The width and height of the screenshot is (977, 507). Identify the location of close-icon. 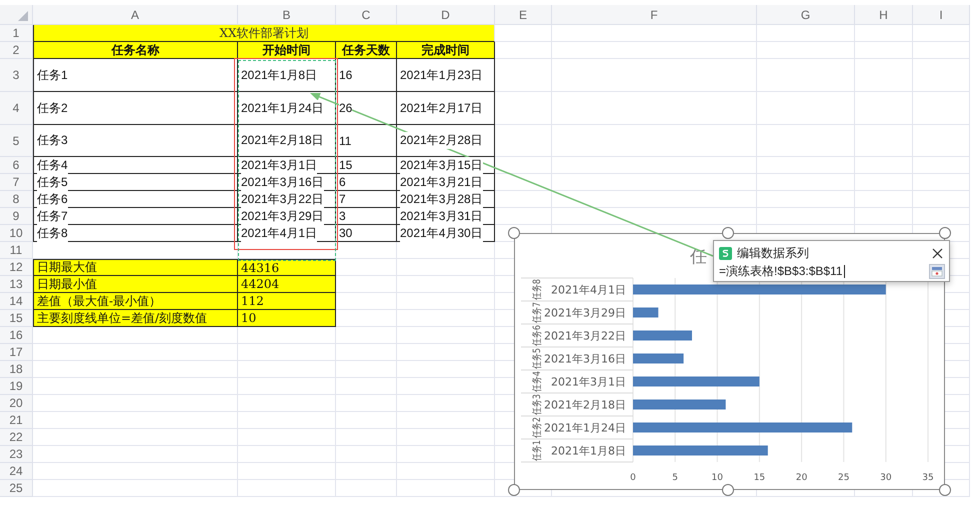
(937, 253).